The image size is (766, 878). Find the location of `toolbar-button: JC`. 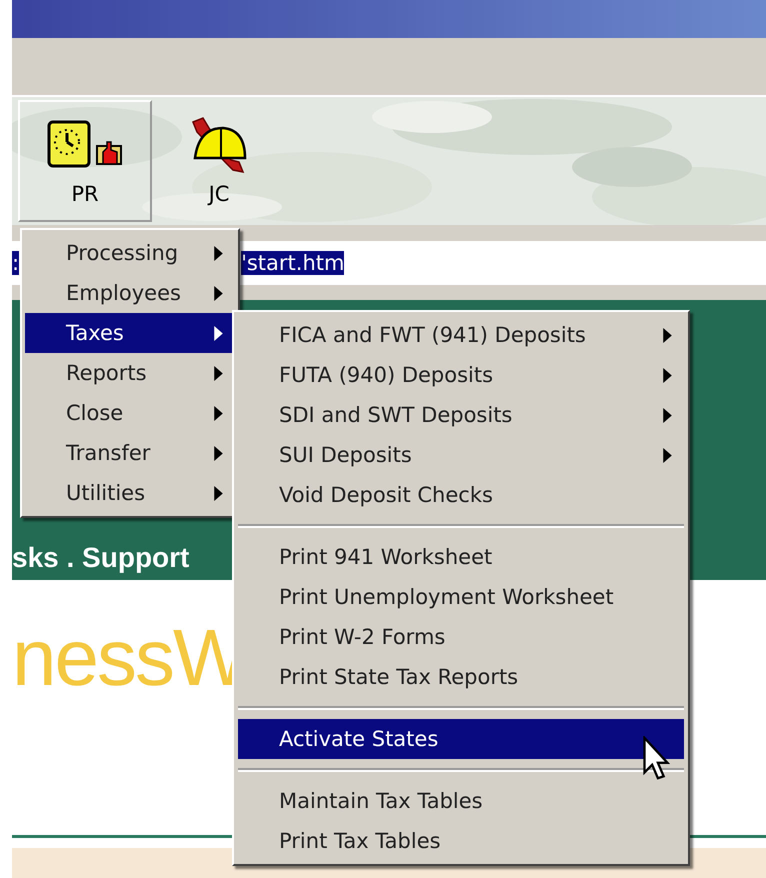

toolbar-button: JC is located at coordinates (219, 161).